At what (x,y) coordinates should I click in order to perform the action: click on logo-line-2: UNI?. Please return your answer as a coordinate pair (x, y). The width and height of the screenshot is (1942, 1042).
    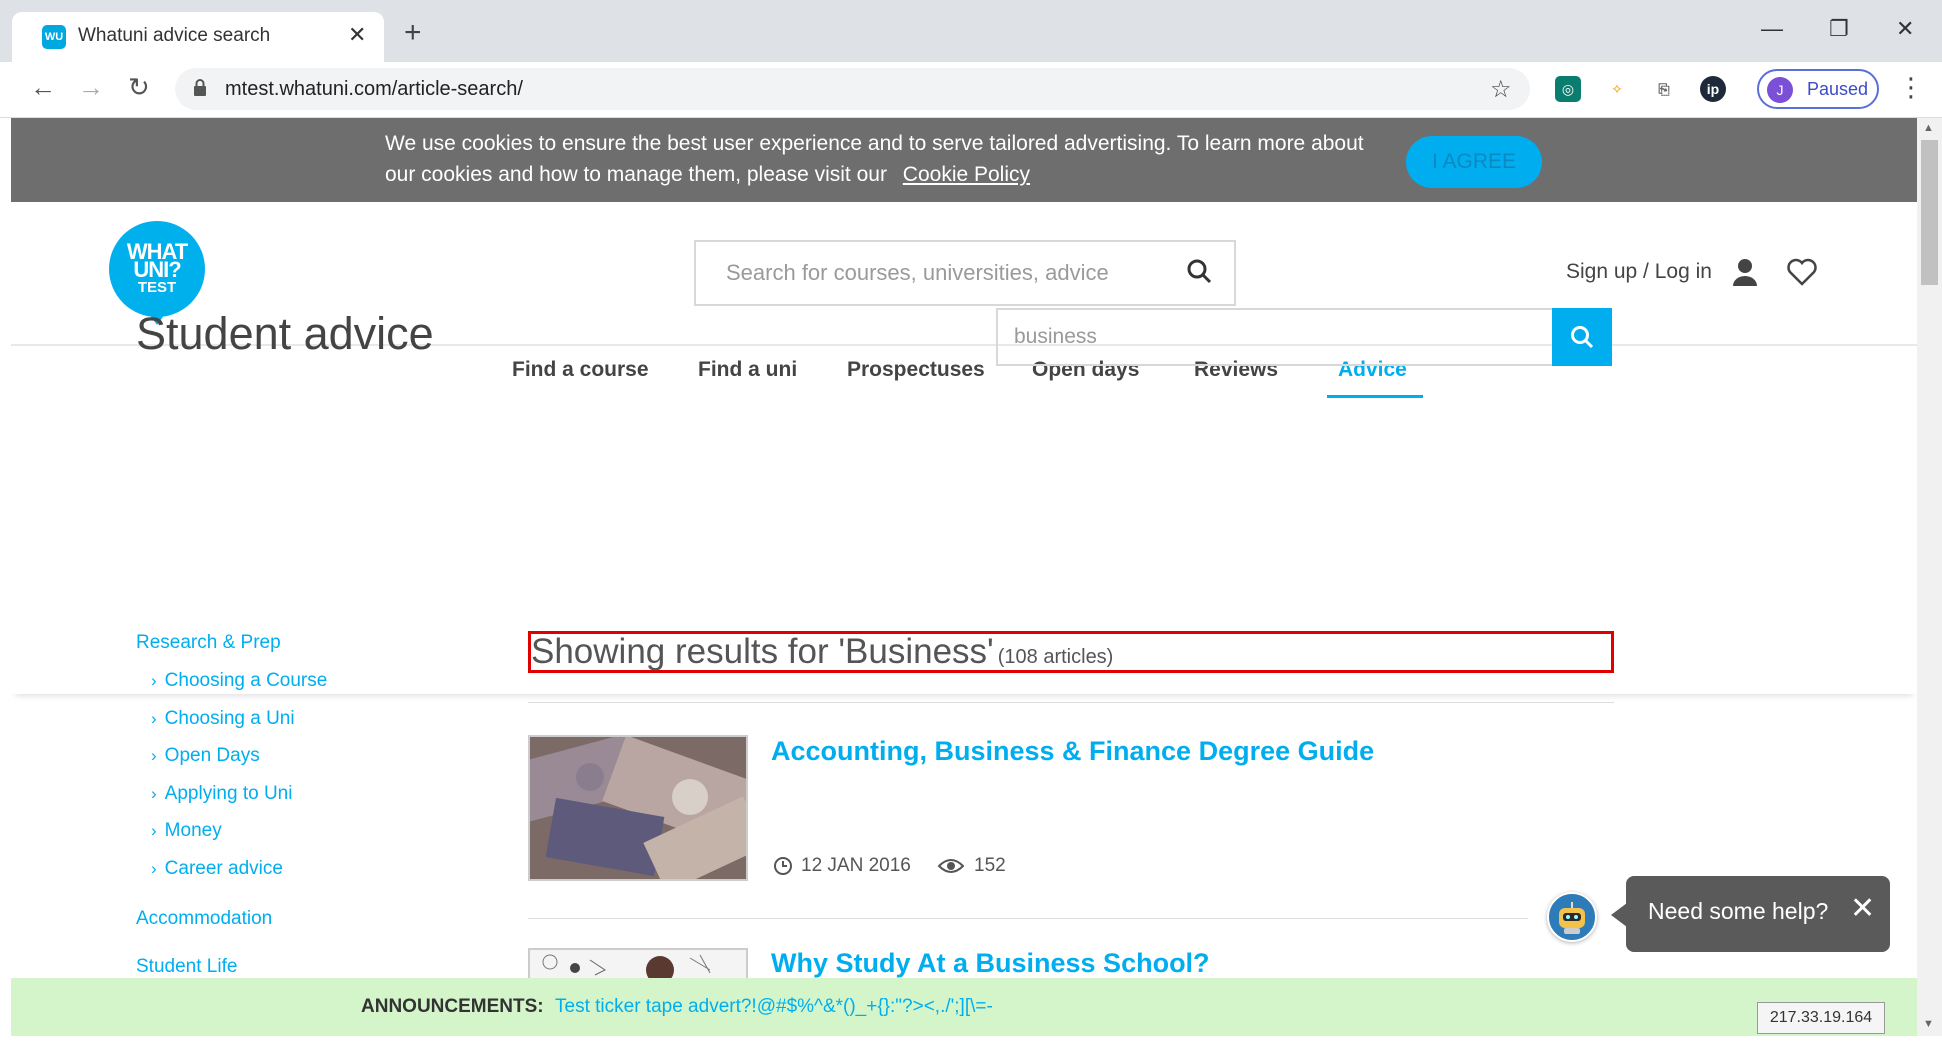
    Looking at the image, I should click on (157, 269).